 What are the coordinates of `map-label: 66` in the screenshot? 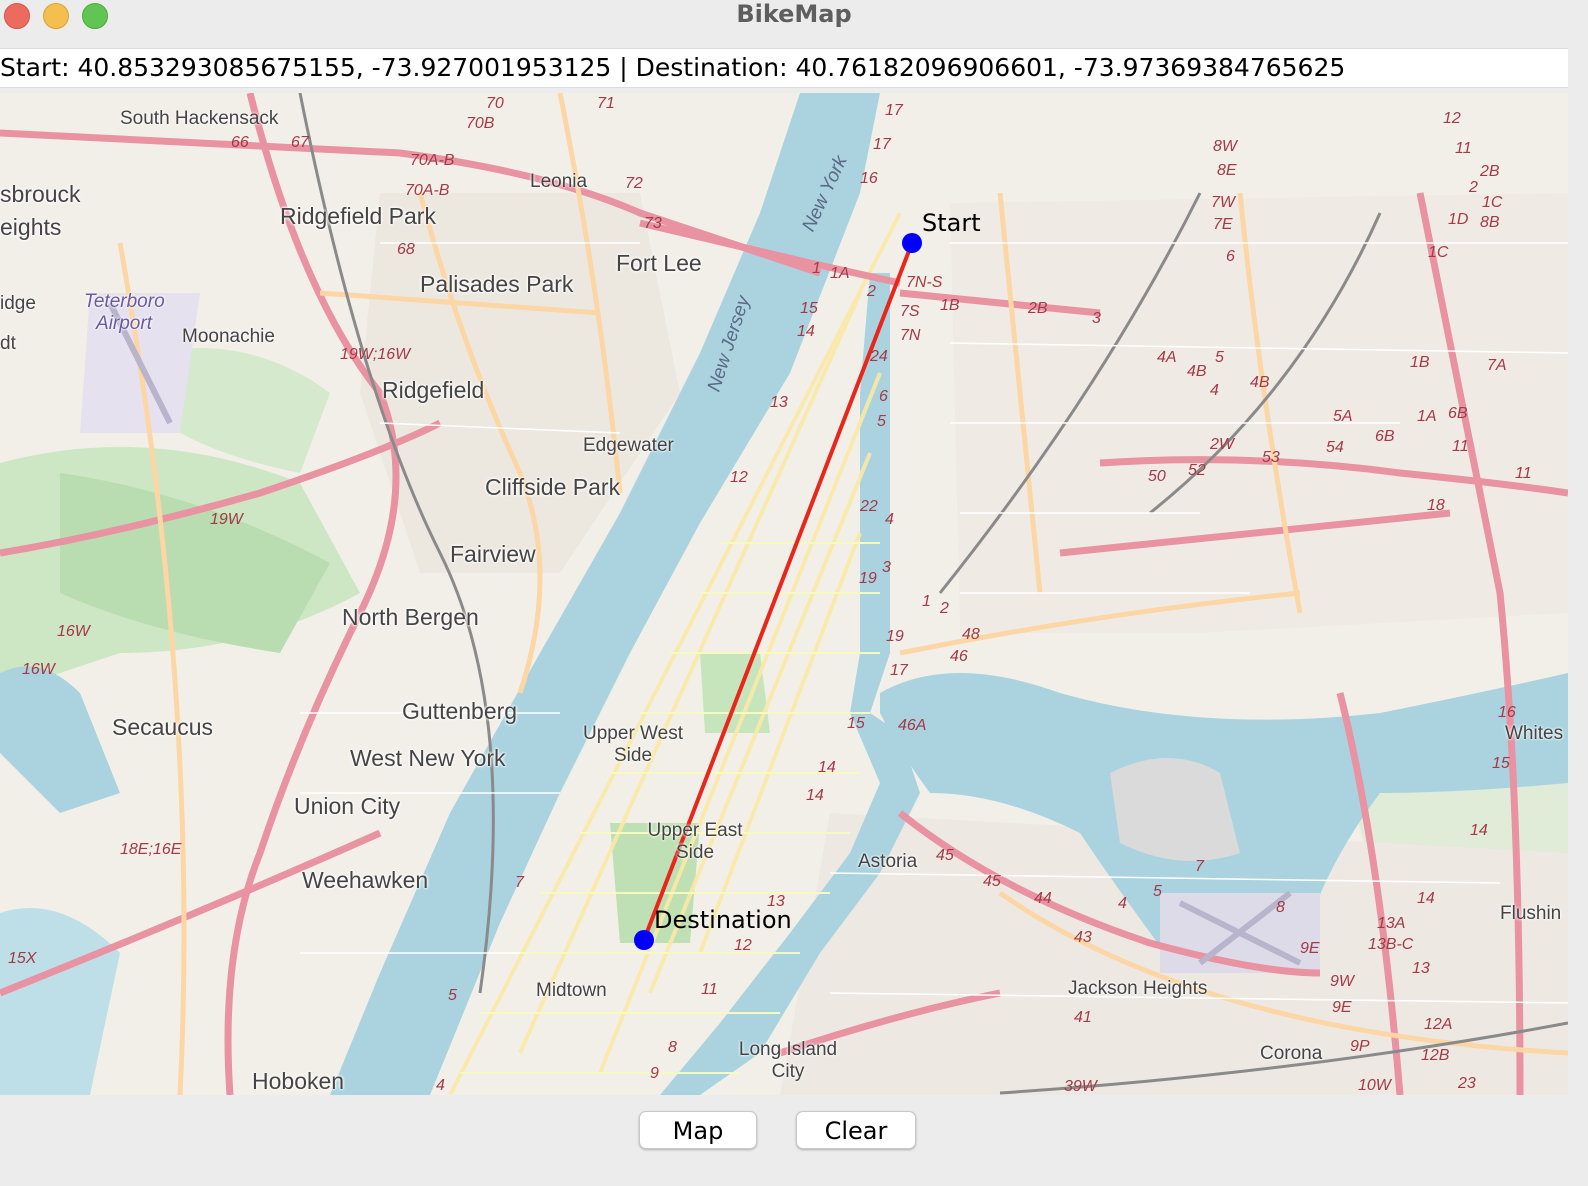 It's located at (240, 142).